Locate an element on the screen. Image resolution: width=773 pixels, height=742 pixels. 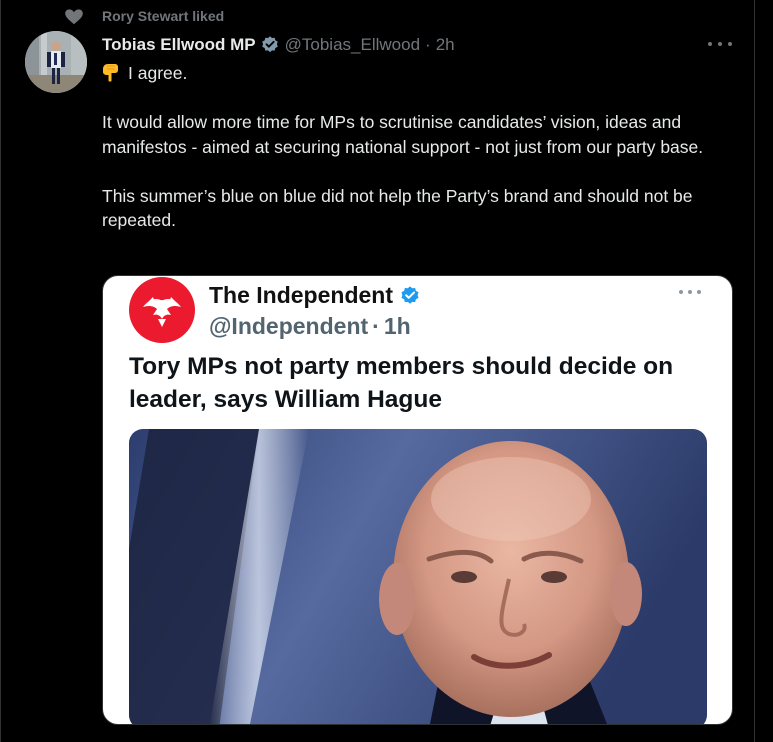
tweet-header: Tobias Ellwood MP @Tobias_Ellwood · 2h is located at coordinates (278, 45).